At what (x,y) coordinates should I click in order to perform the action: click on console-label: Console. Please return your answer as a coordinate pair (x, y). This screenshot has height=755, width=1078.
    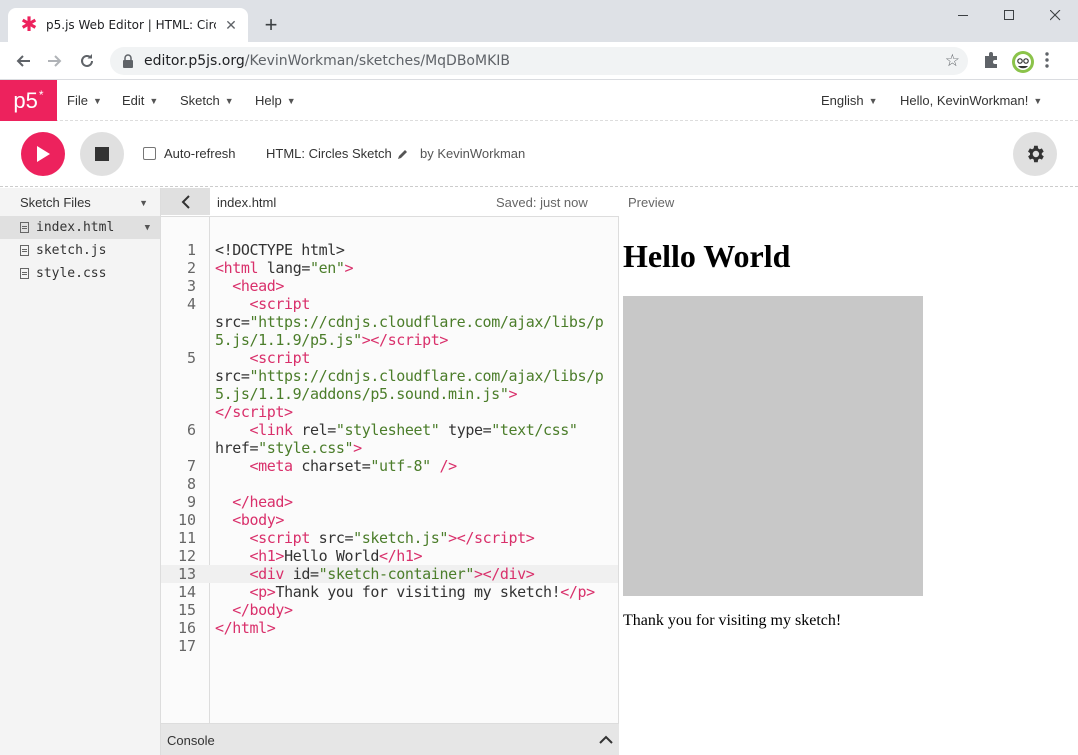
    Looking at the image, I should click on (191, 740).